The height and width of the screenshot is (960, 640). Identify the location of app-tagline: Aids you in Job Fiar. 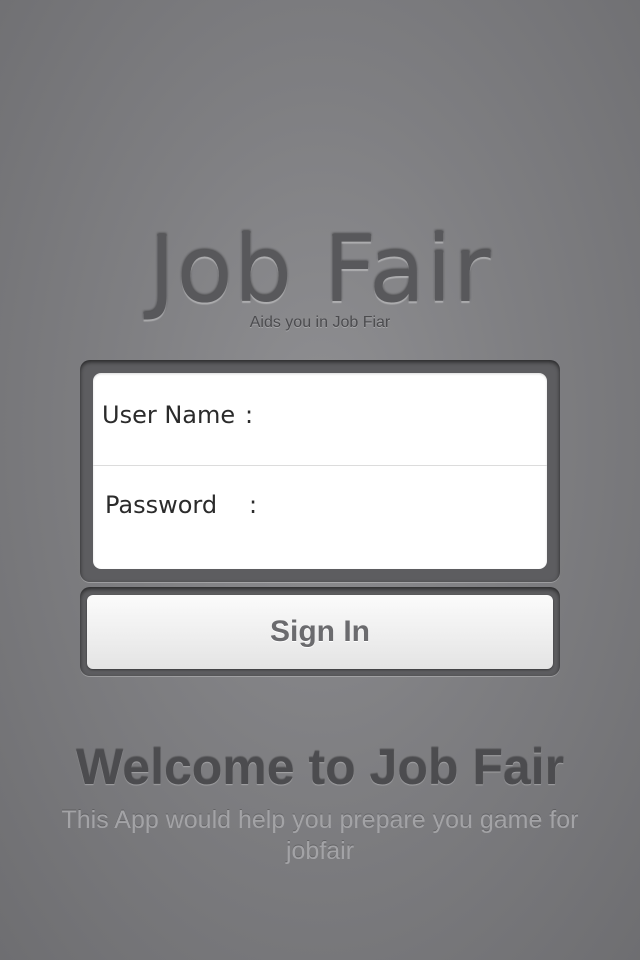
(320, 322).